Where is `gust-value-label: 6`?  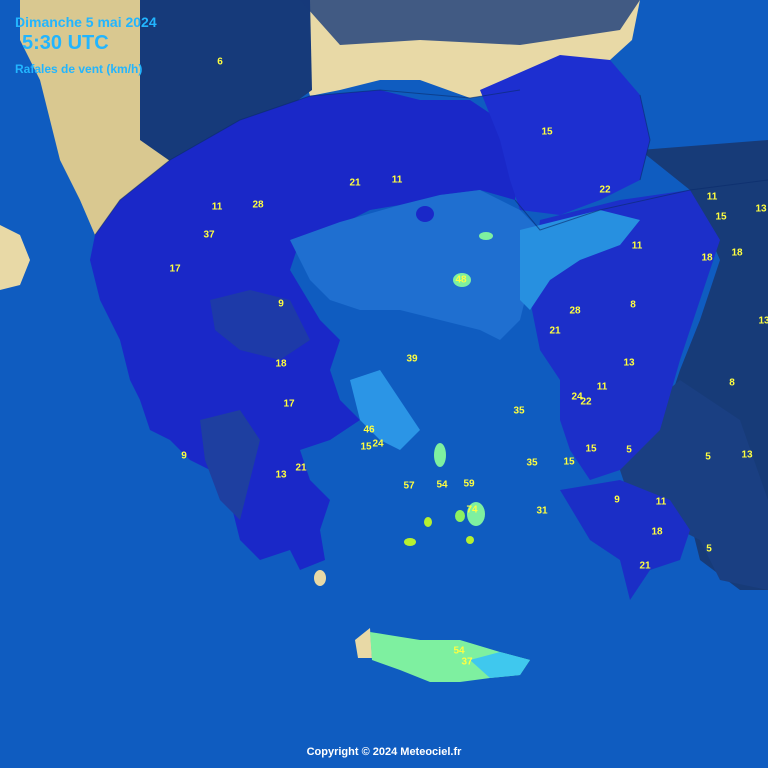
gust-value-label: 6 is located at coordinates (220, 62).